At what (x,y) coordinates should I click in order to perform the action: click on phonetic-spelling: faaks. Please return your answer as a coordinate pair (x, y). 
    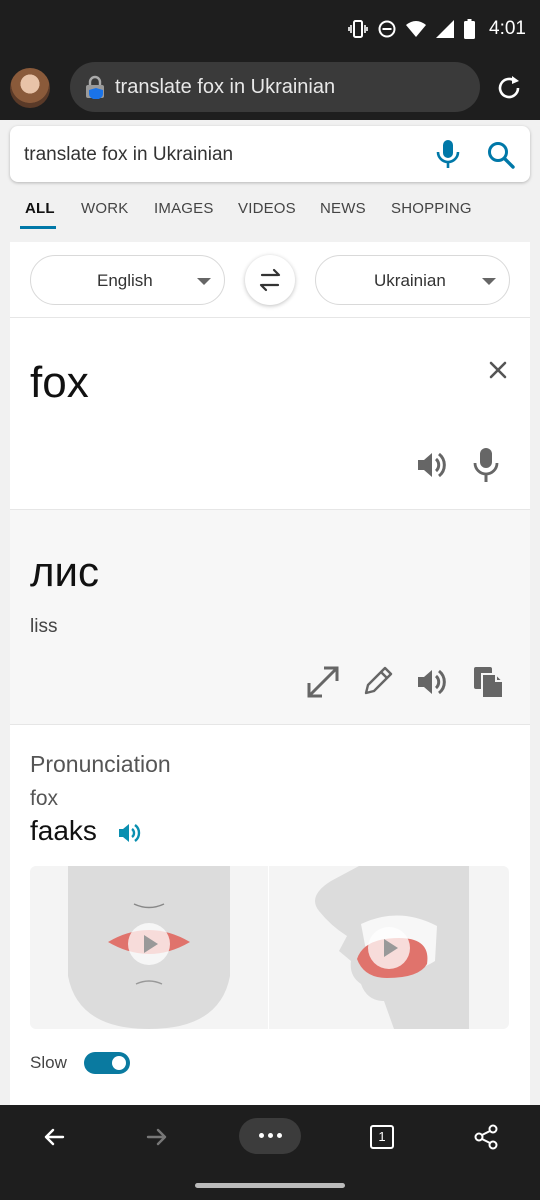
    Looking at the image, I should click on (63, 830).